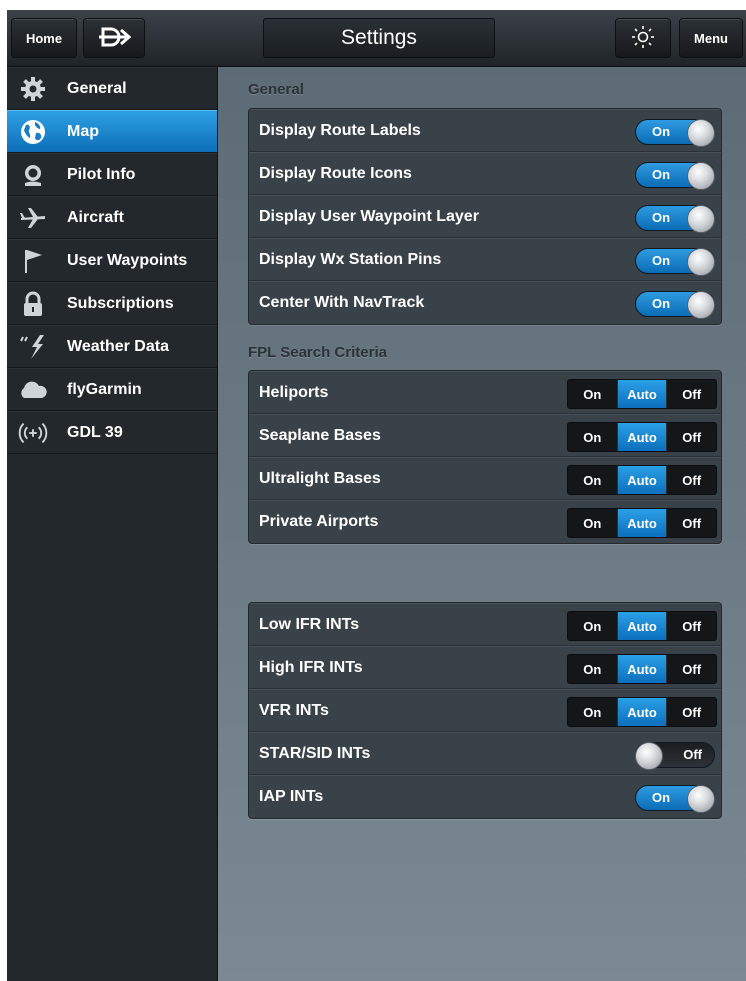 This screenshot has height=981, width=746. Describe the element at coordinates (675, 756) in the screenshot. I see `star-sid-ints-toggle: Off` at that location.